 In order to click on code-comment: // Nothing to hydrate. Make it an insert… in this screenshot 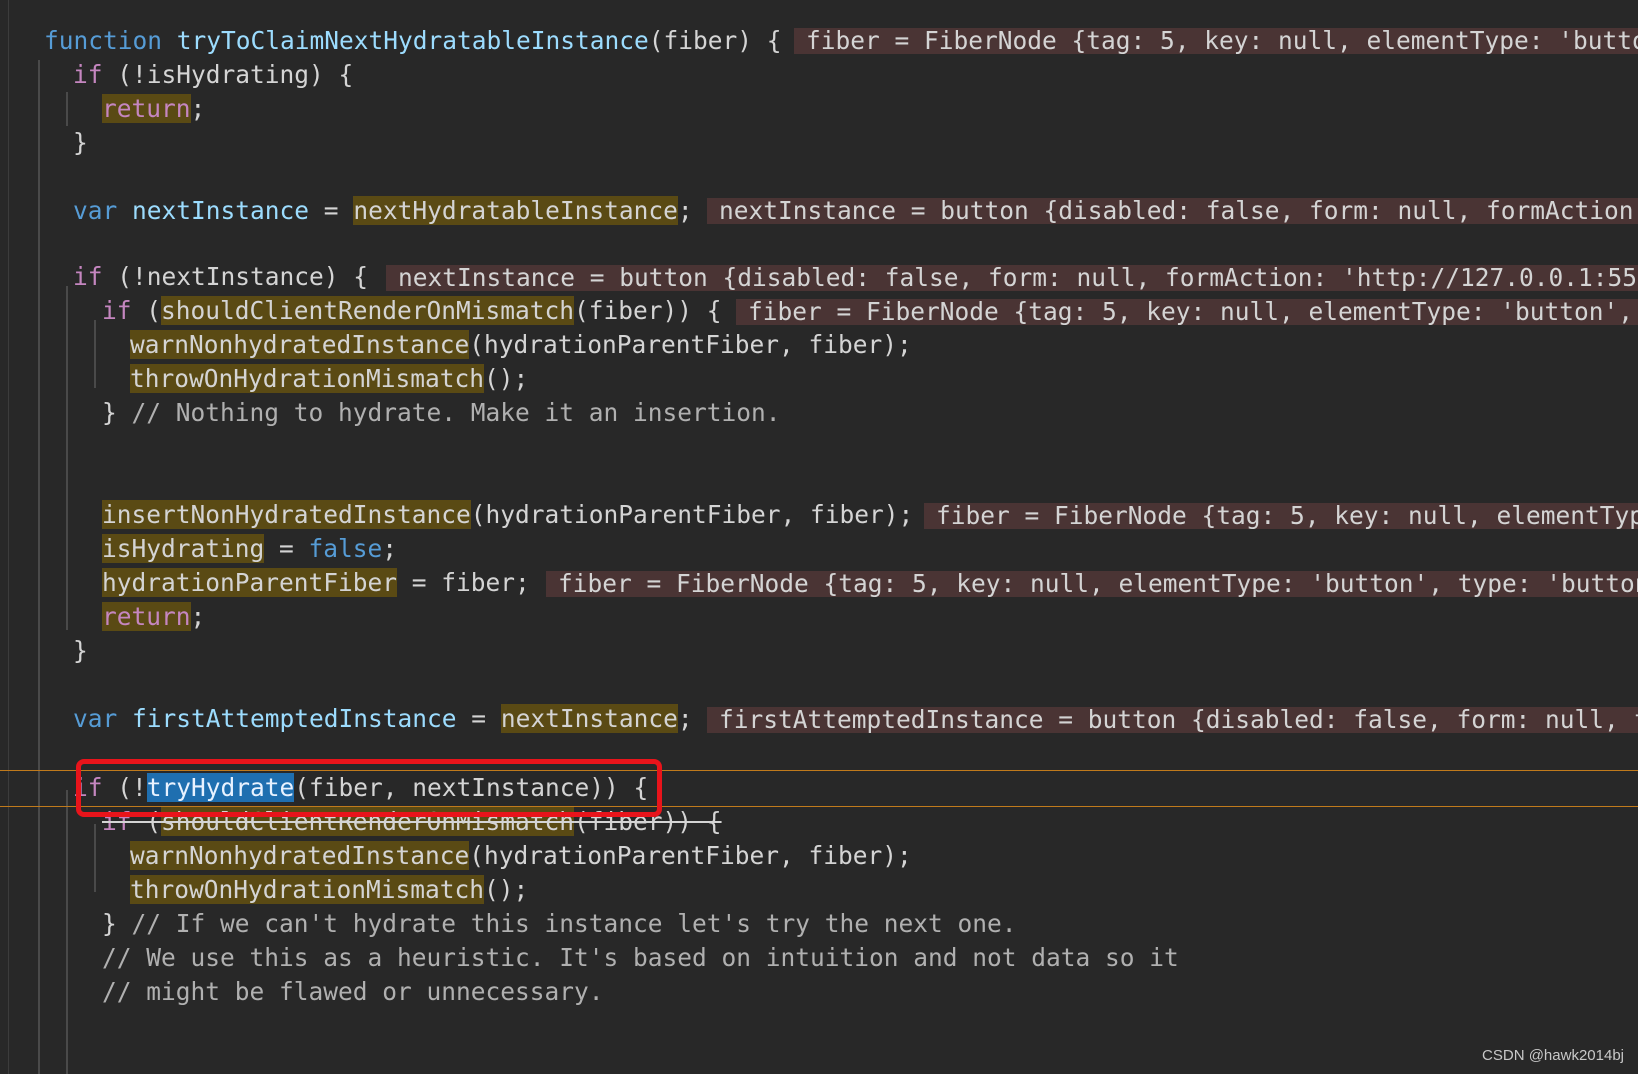, I will do `click(448, 412)`.